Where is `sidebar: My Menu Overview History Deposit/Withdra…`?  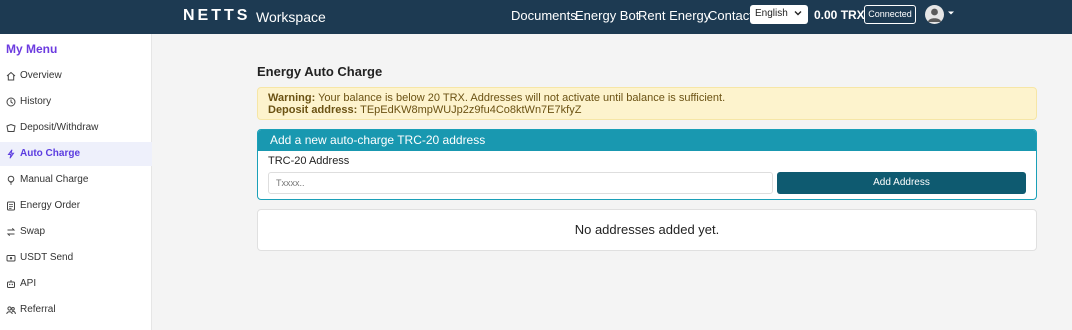
sidebar: My Menu Overview History Deposit/Withdra… is located at coordinates (76, 182).